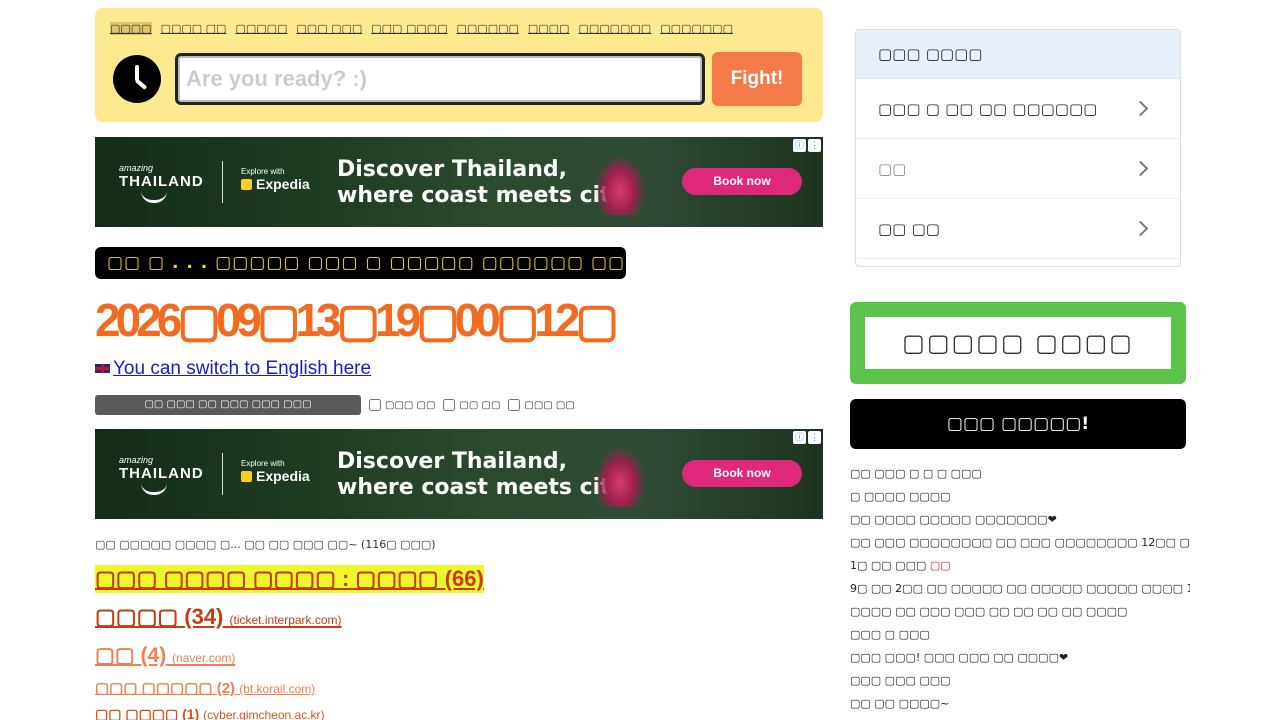 The image size is (1280, 720). Describe the element at coordinates (102, 368) in the screenshot. I see `uk-flag-icon` at that location.